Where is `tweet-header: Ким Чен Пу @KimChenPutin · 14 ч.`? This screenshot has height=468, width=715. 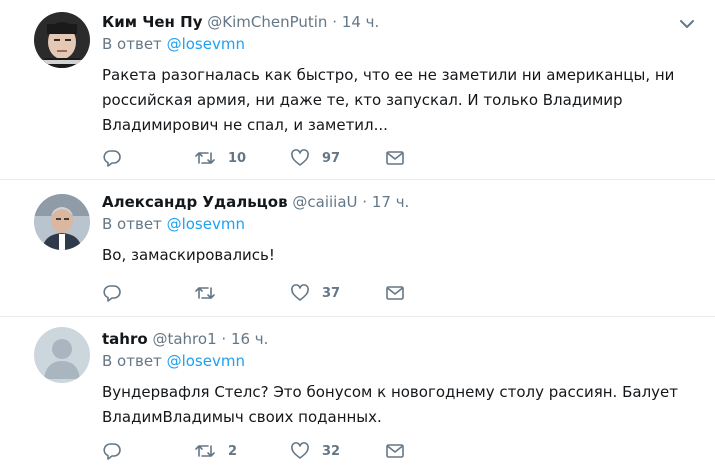 tweet-header: Ким Чен Пу @KimChenPutin · 14 ч. is located at coordinates (400, 22).